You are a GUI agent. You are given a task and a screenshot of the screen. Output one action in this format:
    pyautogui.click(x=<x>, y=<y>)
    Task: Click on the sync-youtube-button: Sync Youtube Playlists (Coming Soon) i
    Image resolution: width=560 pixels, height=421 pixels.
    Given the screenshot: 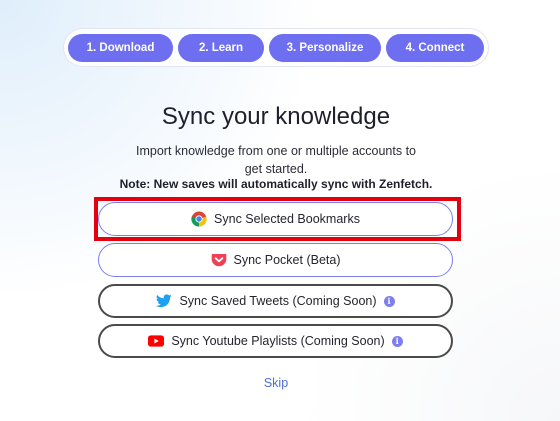 What is the action you would take?
    pyautogui.click(x=275, y=341)
    